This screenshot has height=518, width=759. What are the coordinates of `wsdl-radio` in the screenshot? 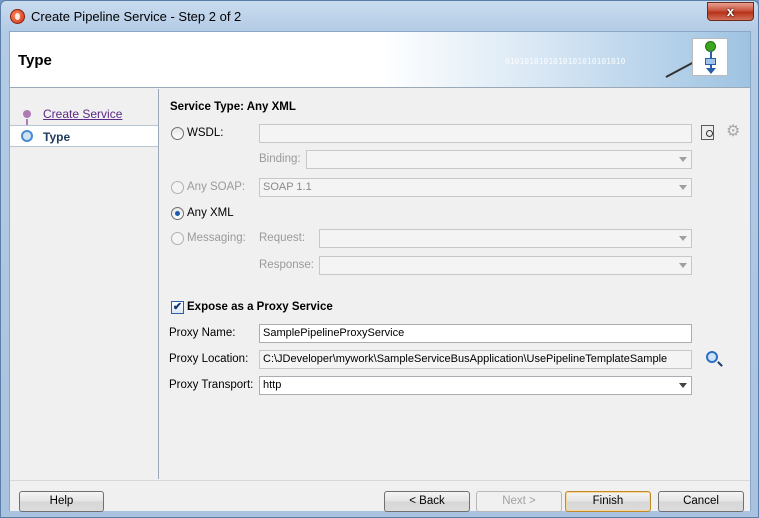 It's located at (177, 133).